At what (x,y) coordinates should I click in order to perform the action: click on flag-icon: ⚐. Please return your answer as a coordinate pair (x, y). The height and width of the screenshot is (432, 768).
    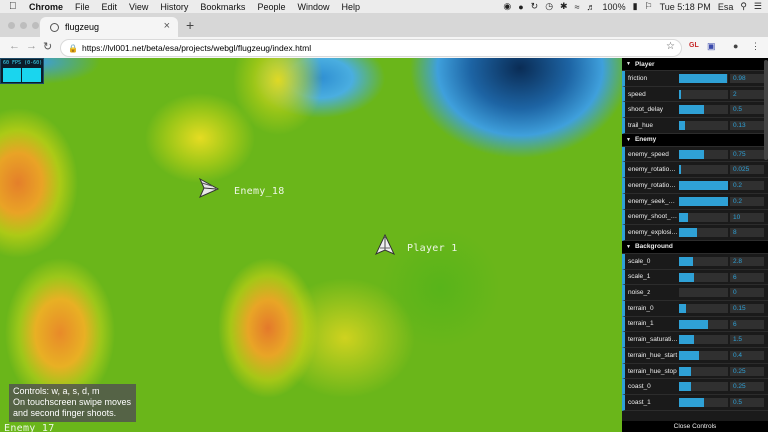
    Looking at the image, I should click on (649, 6).